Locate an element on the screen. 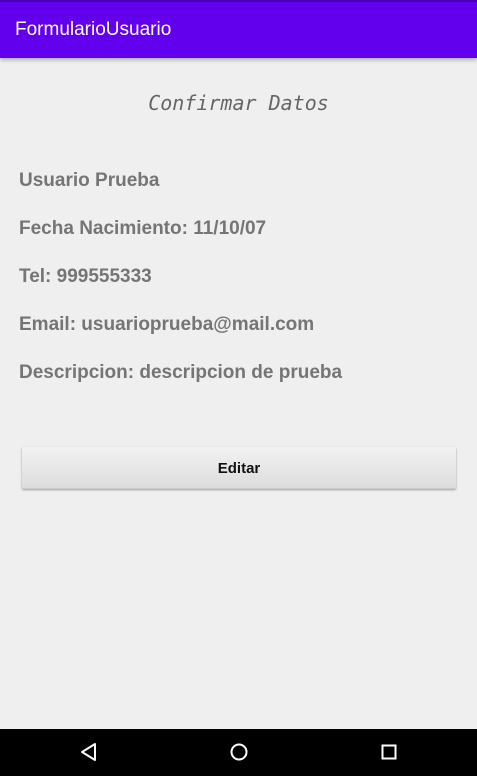 The width and height of the screenshot is (477, 776). app-title: FormularioUsuario is located at coordinates (93, 29).